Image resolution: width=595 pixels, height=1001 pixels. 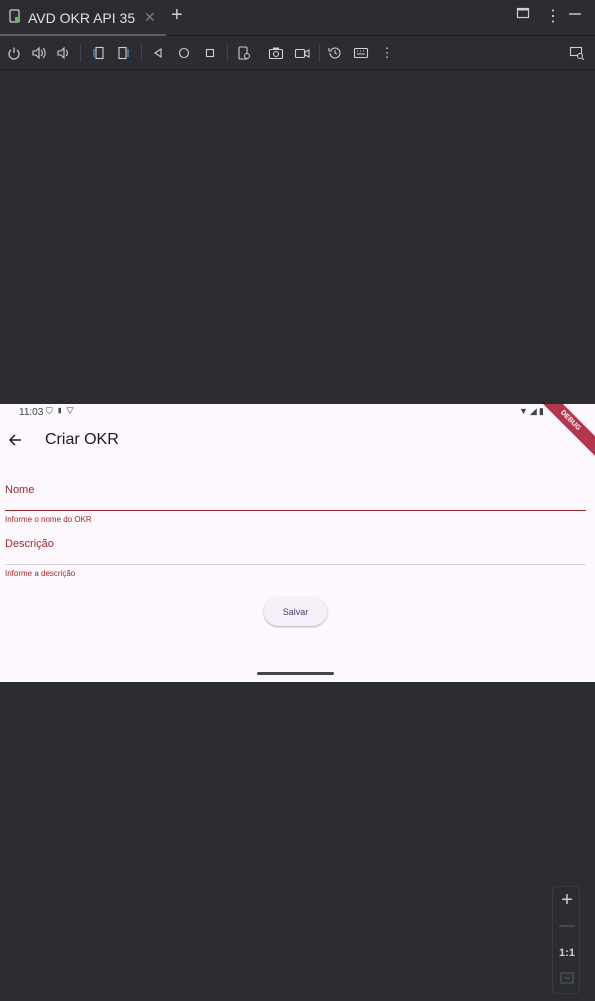 I want to click on save-button: Salvar, so click(x=295, y=611).